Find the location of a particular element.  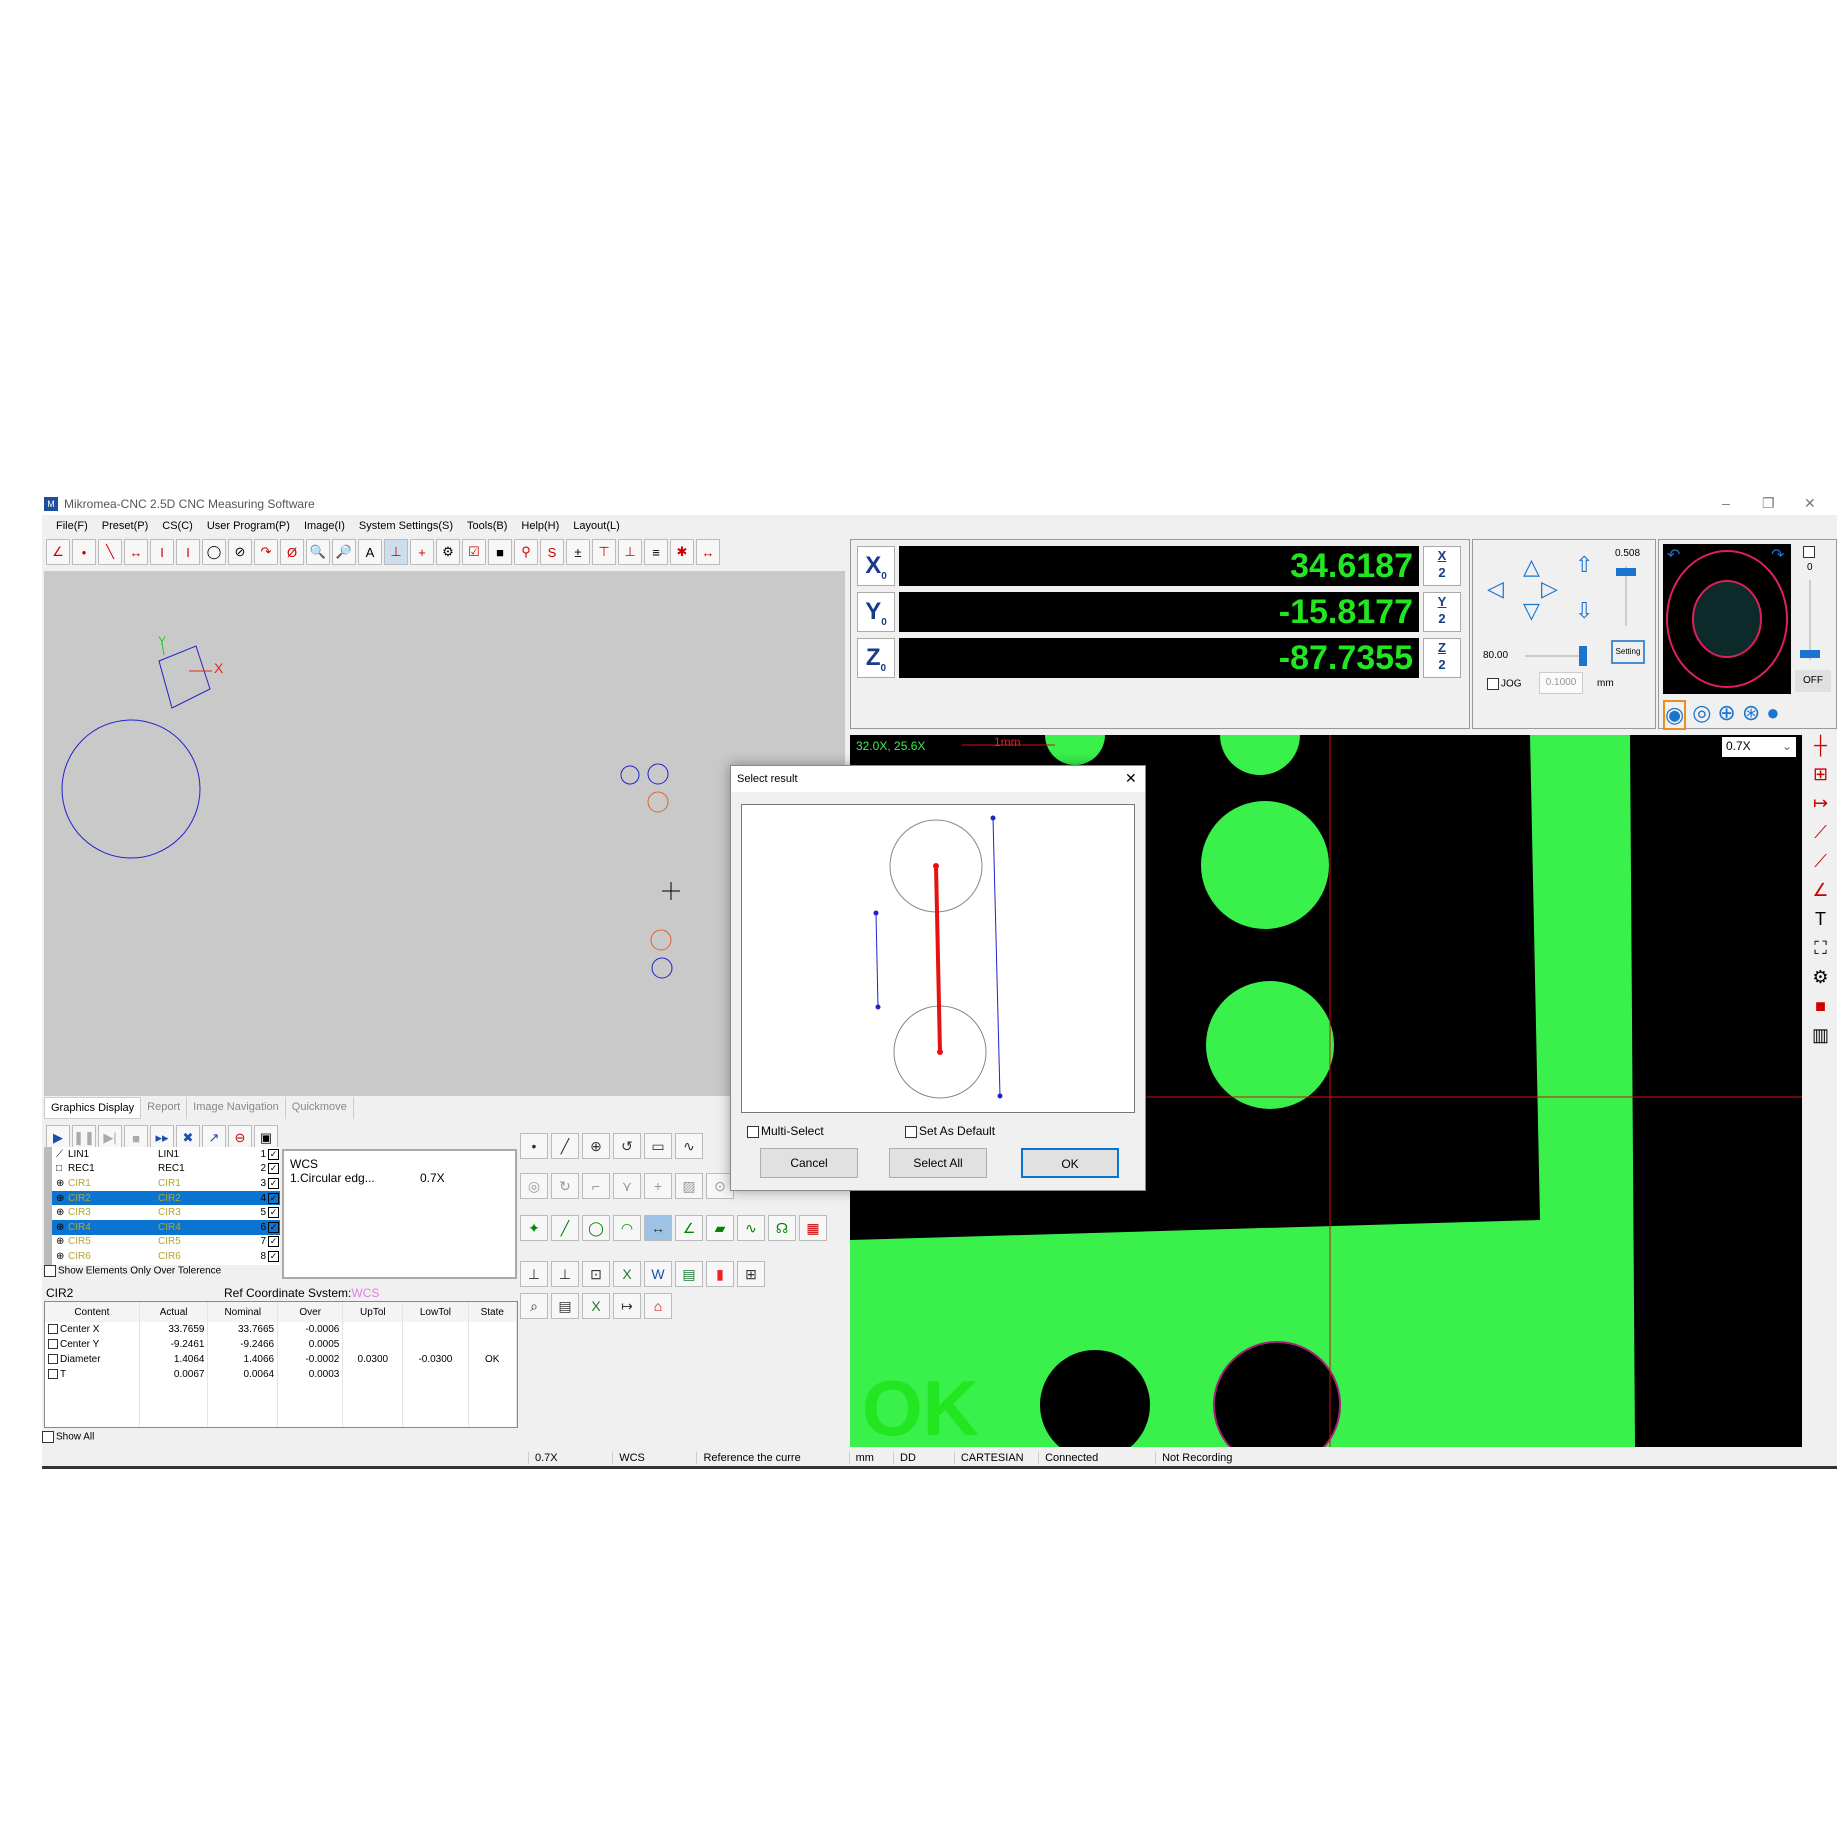

element-row: ⊕ CIR4 CIR4 6 ✓ is located at coordinates (166, 1227).